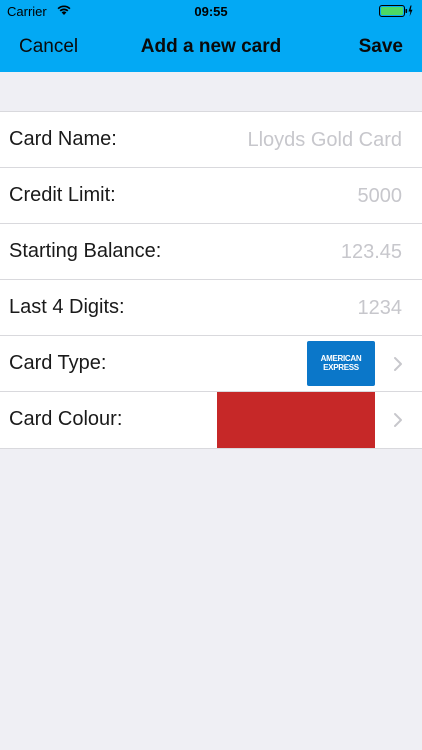  What do you see at coordinates (302, 308) in the screenshot?
I see `last-digits-input` at bounding box center [302, 308].